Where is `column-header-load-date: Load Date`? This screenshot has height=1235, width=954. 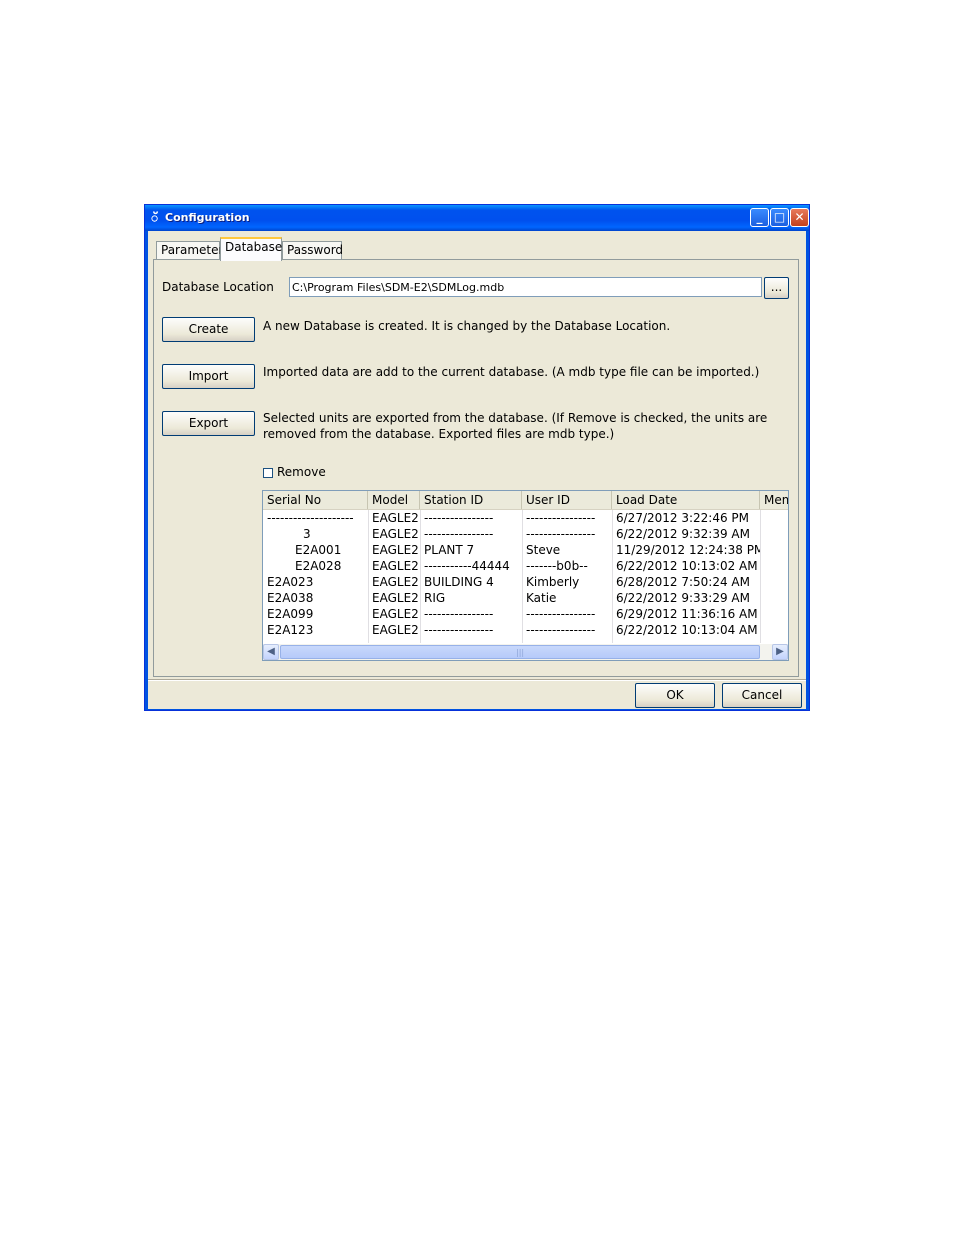 column-header-load-date: Load Date is located at coordinates (686, 500).